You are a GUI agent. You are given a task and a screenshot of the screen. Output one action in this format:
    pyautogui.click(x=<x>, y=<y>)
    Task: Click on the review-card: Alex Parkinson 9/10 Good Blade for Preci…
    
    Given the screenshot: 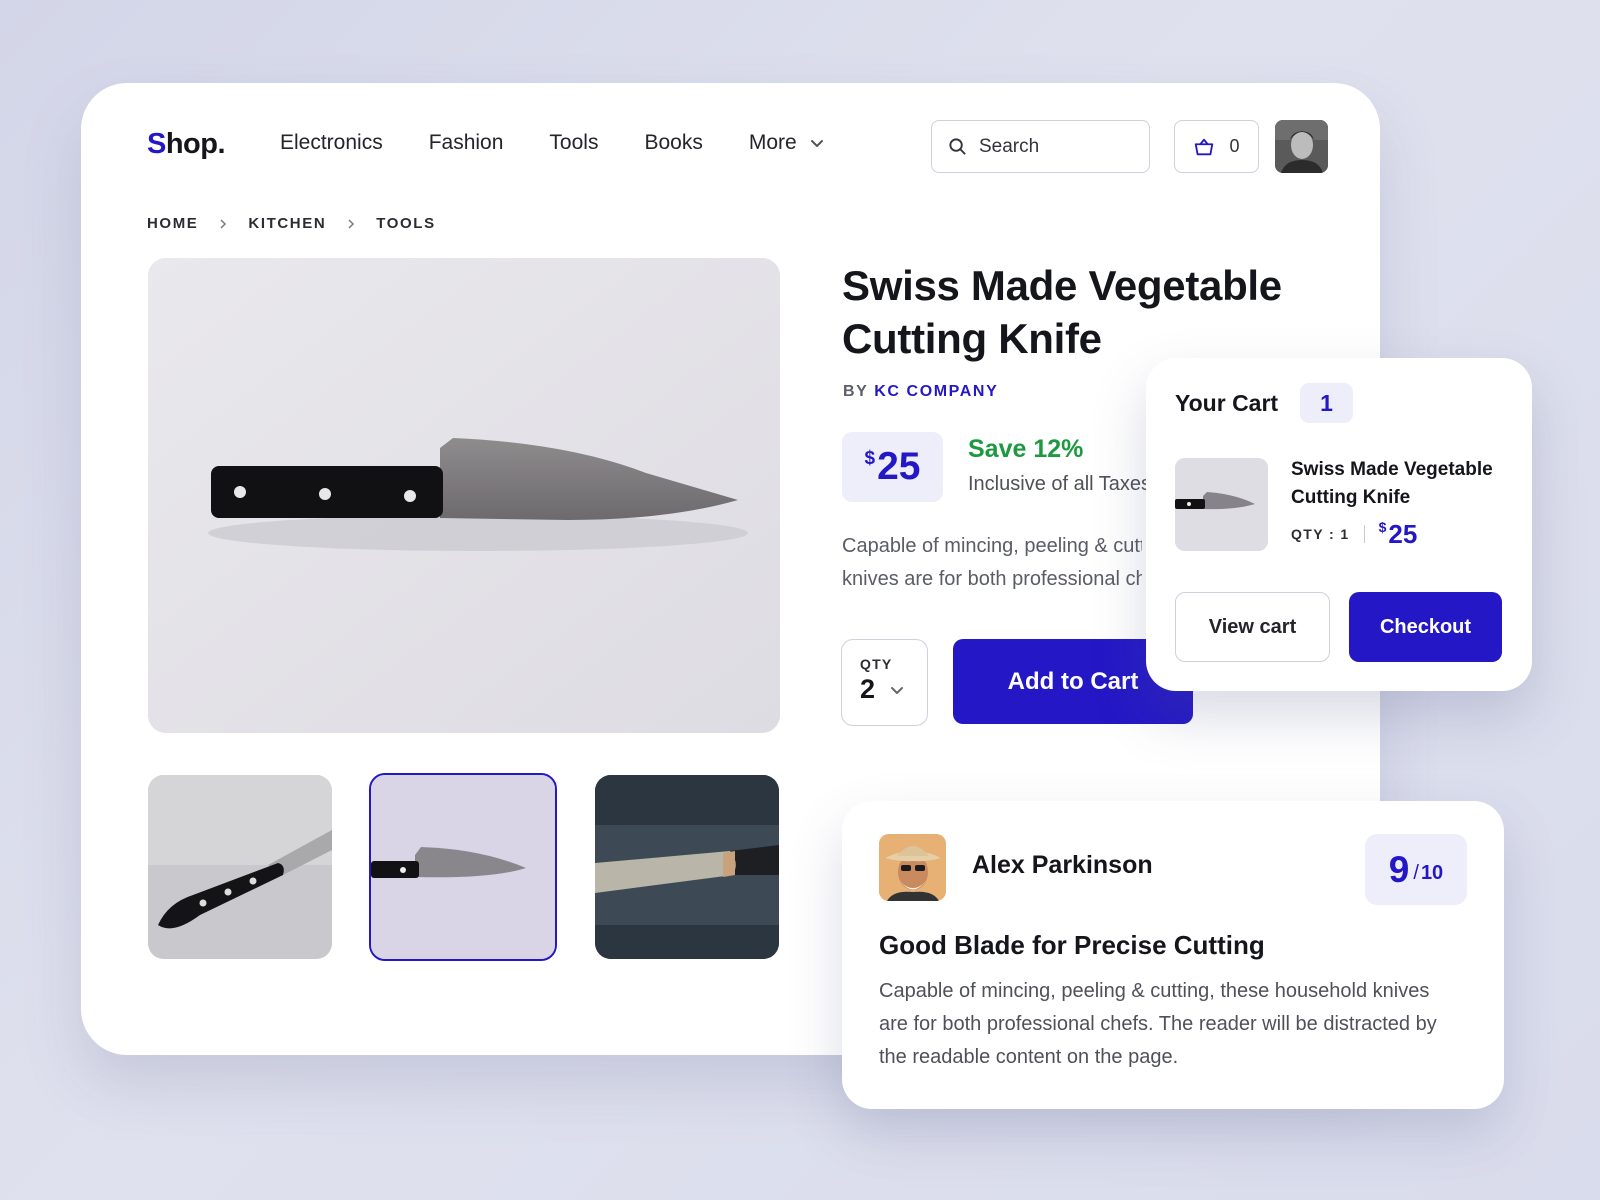 What is the action you would take?
    pyautogui.click(x=1173, y=955)
    